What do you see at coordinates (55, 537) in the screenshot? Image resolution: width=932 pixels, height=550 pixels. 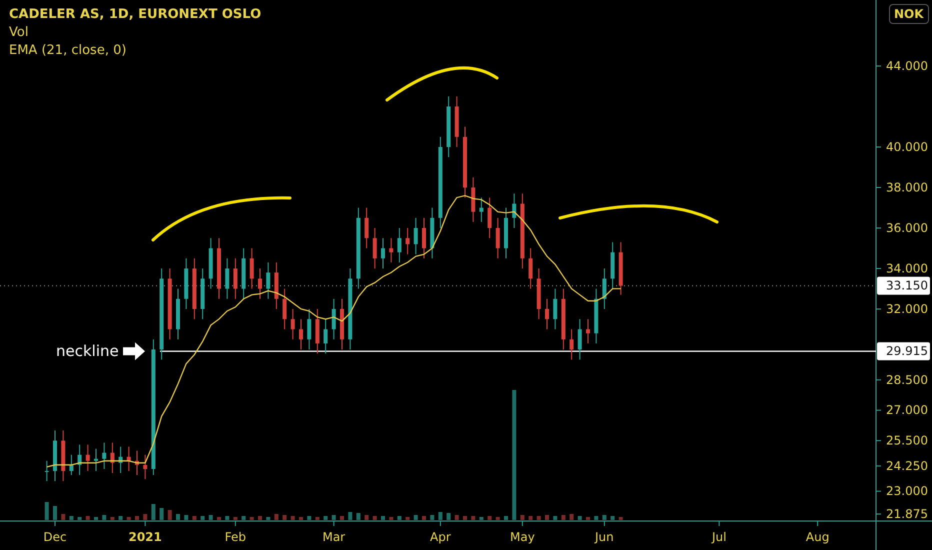 I see `date-axis-label: Dec` at bounding box center [55, 537].